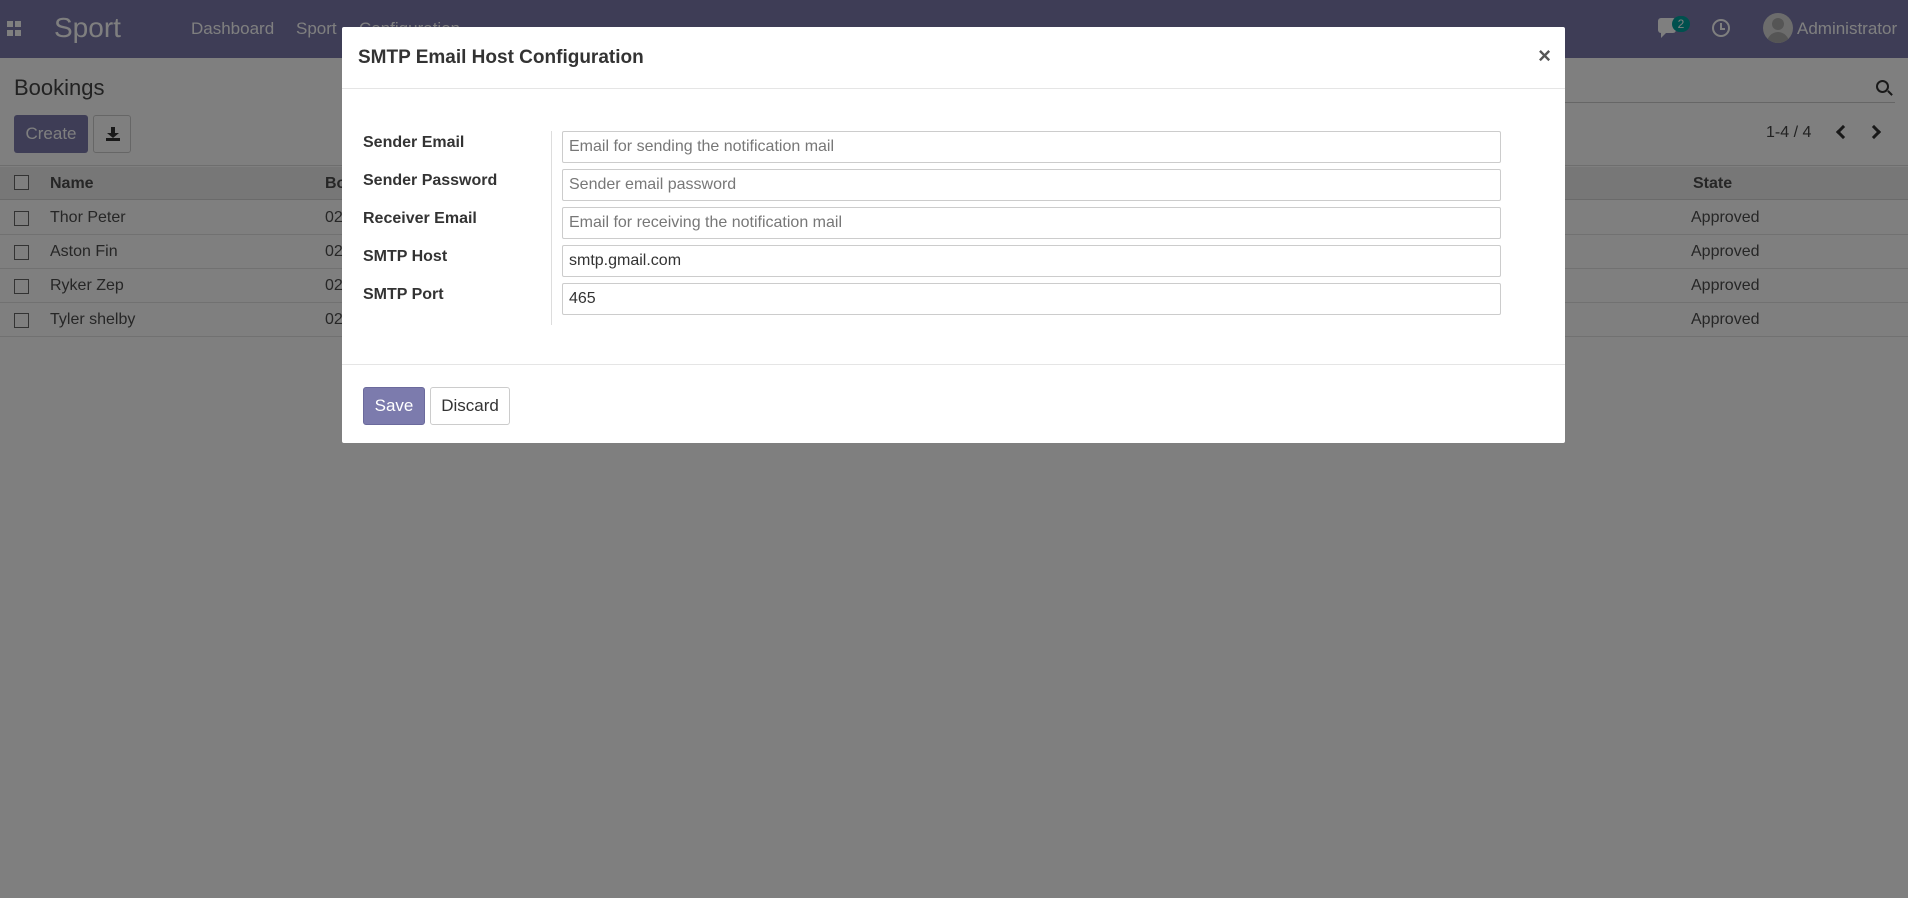 Image resolution: width=1908 pixels, height=898 pixels. I want to click on dialog-header: SMTP Email Host Configuration ×, so click(953, 58).